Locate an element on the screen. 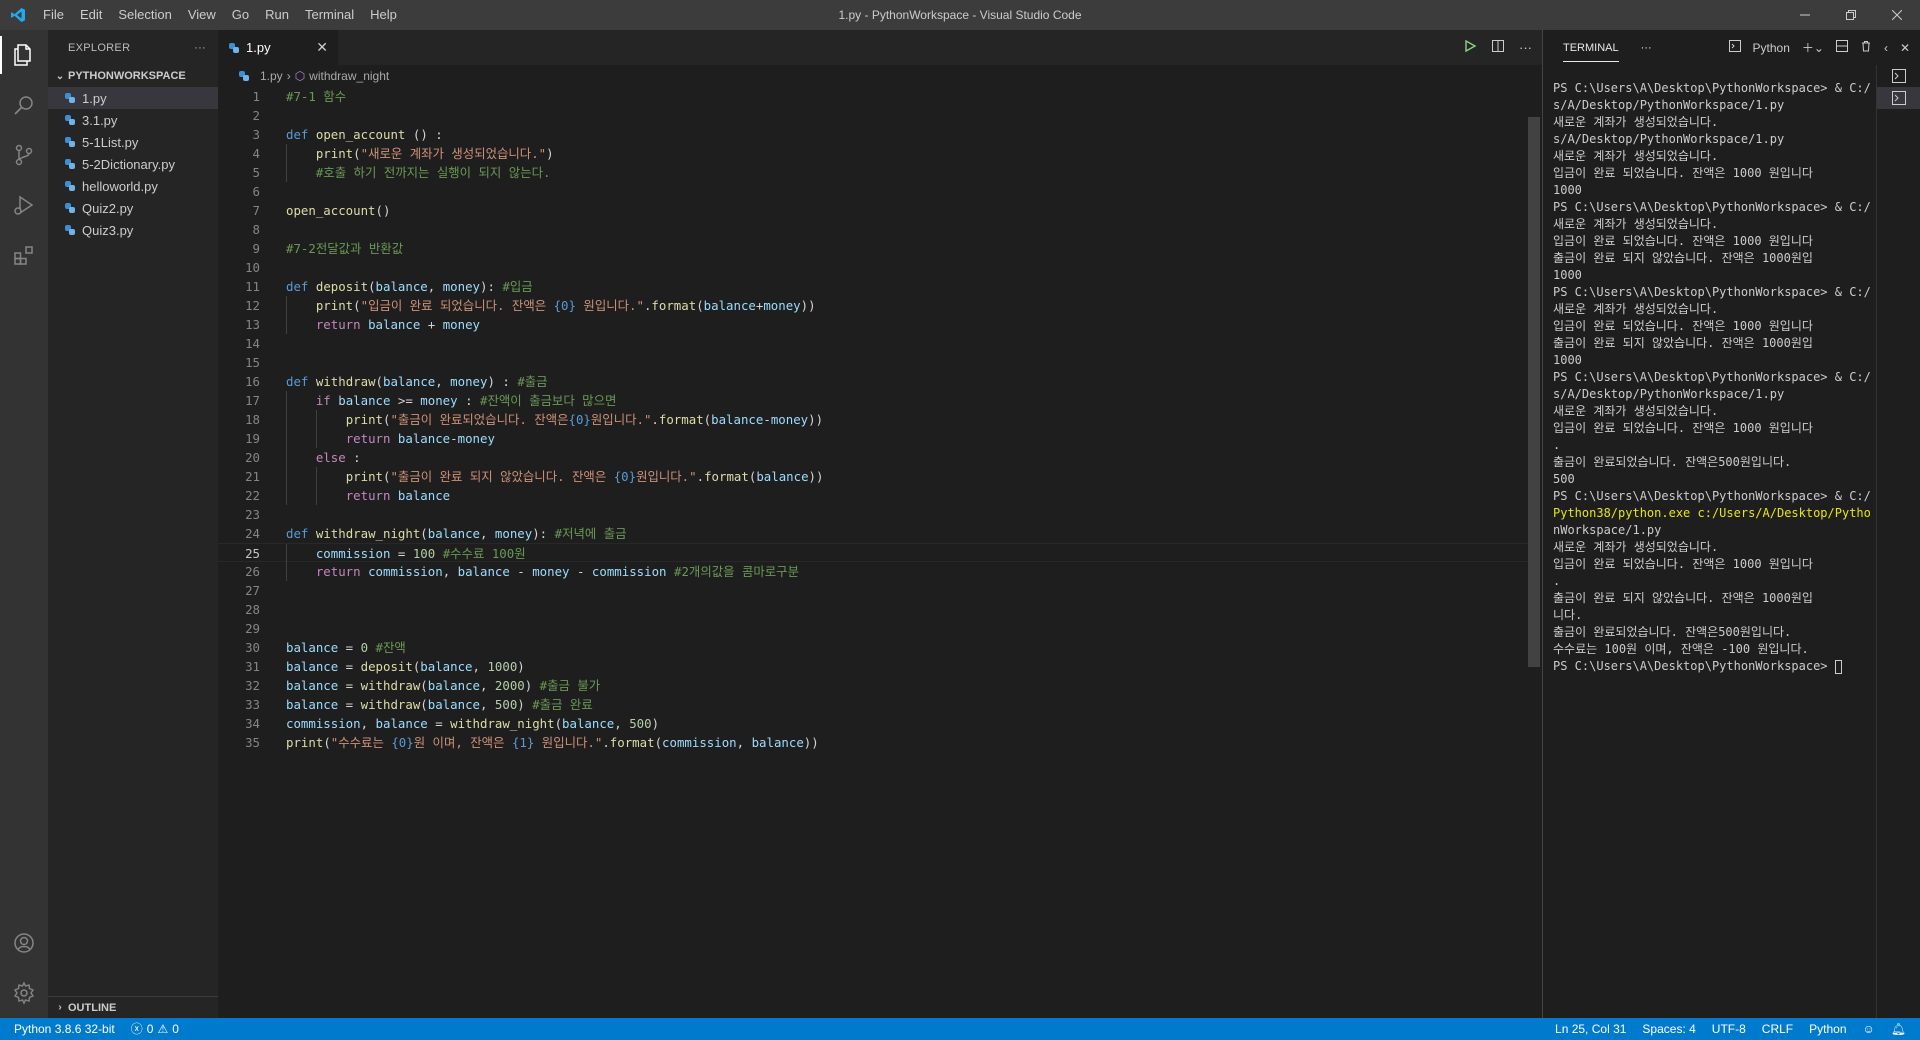 Image resolution: width=1920 pixels, height=1040 pixels. file-item: Quiz2.py is located at coordinates (133, 208).